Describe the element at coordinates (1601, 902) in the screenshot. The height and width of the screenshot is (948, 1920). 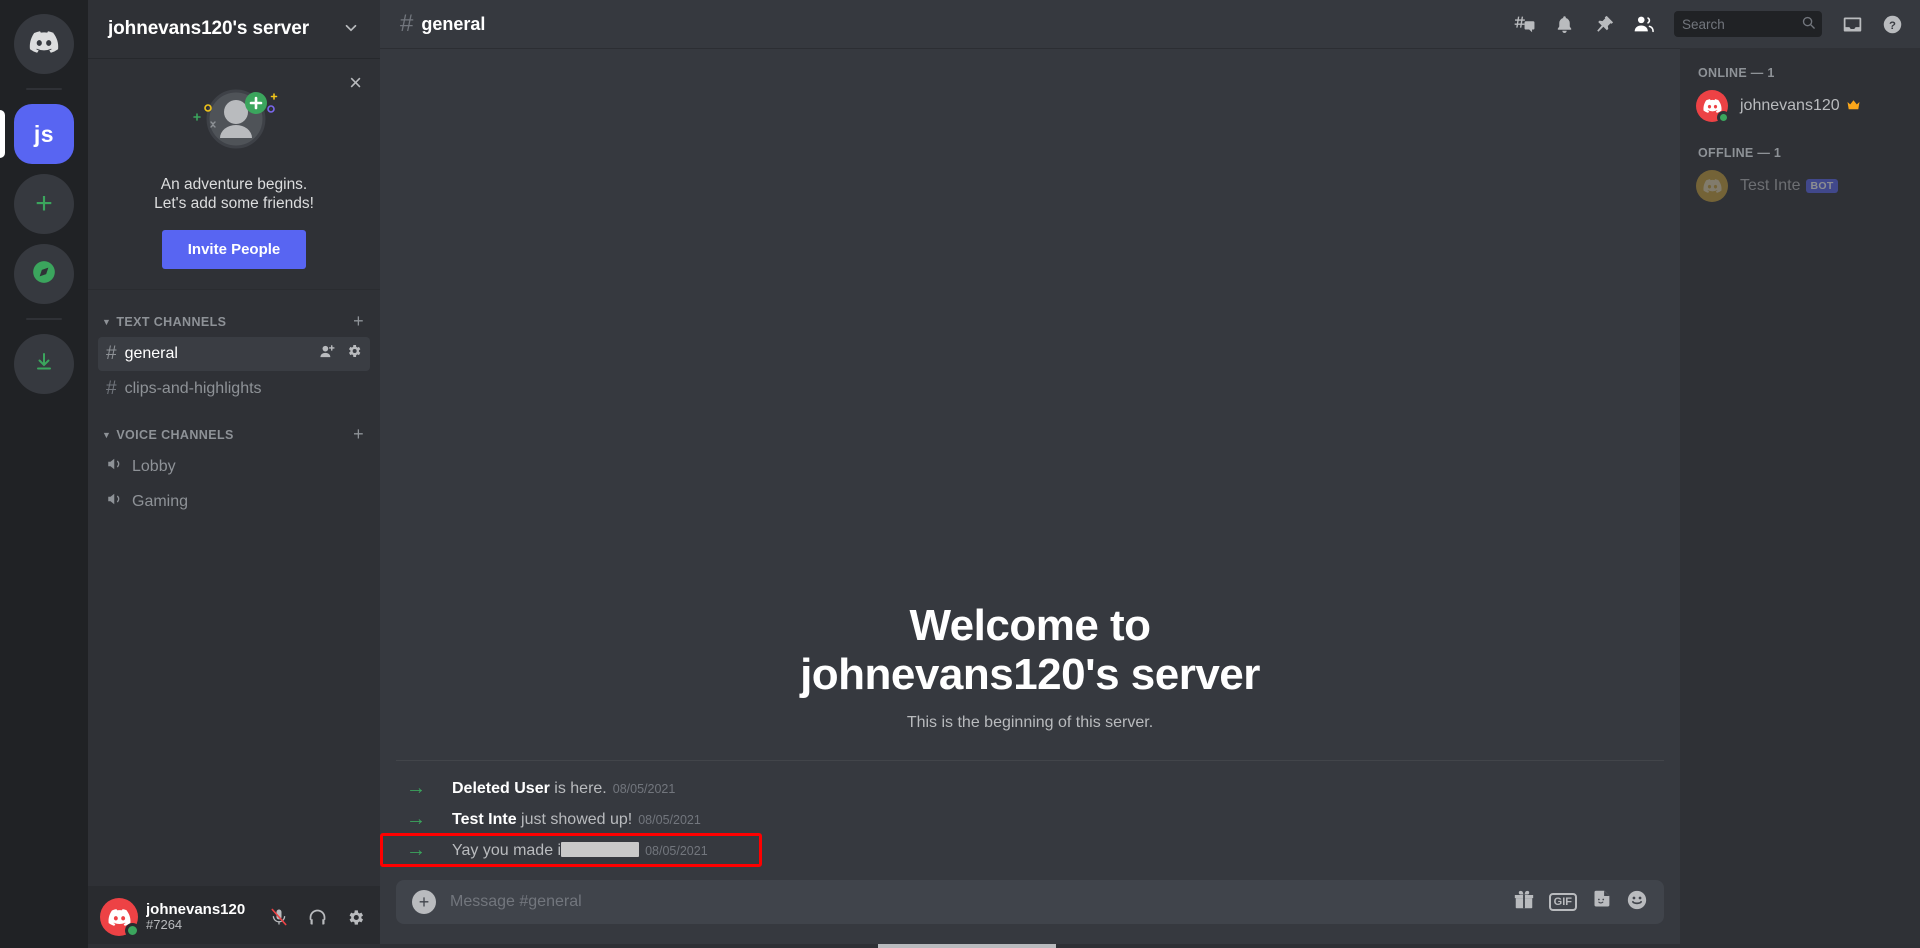
I see `sticker-icon` at that location.